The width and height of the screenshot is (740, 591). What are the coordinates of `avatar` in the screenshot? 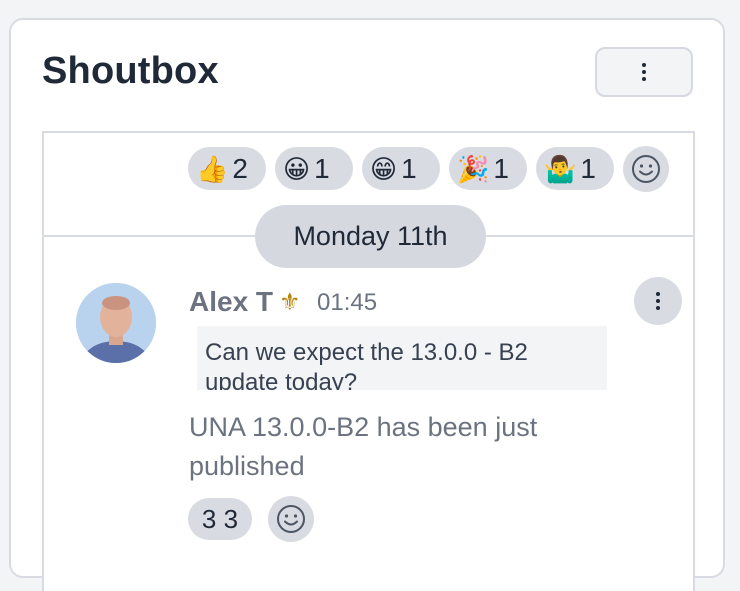 It's located at (116, 323).